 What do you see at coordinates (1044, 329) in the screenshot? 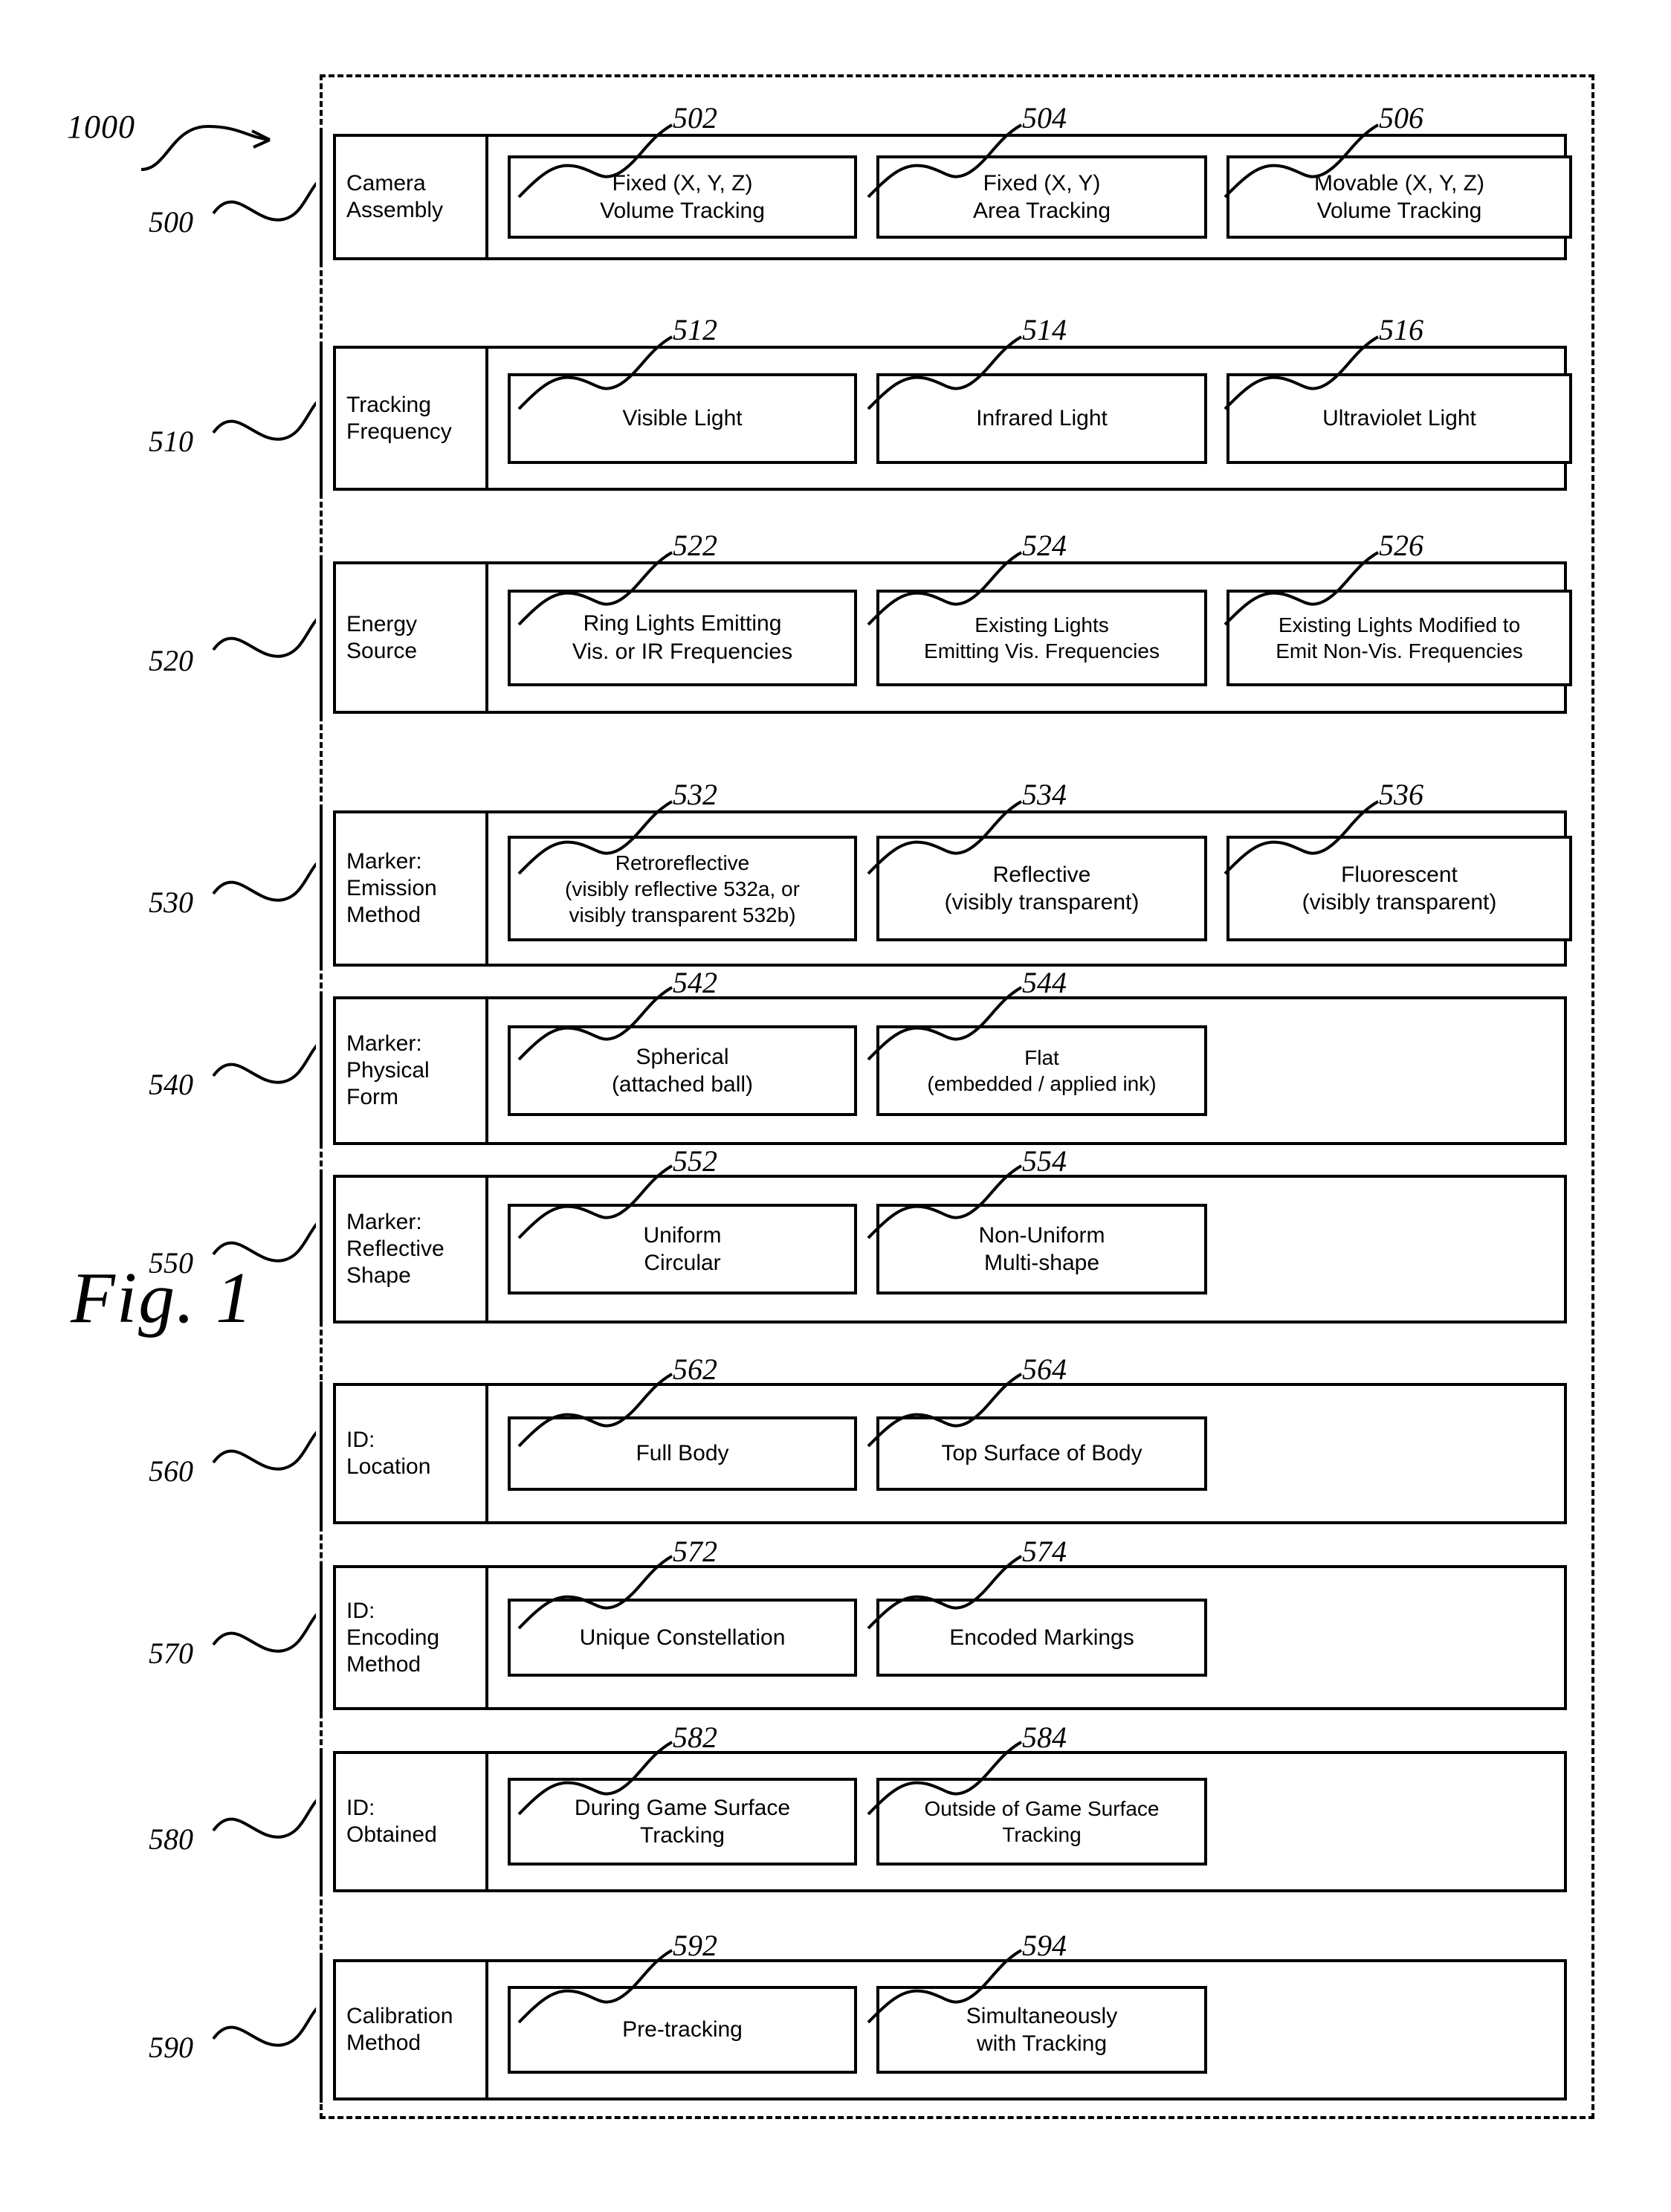
I see `reference-numeral-514: 514` at bounding box center [1044, 329].